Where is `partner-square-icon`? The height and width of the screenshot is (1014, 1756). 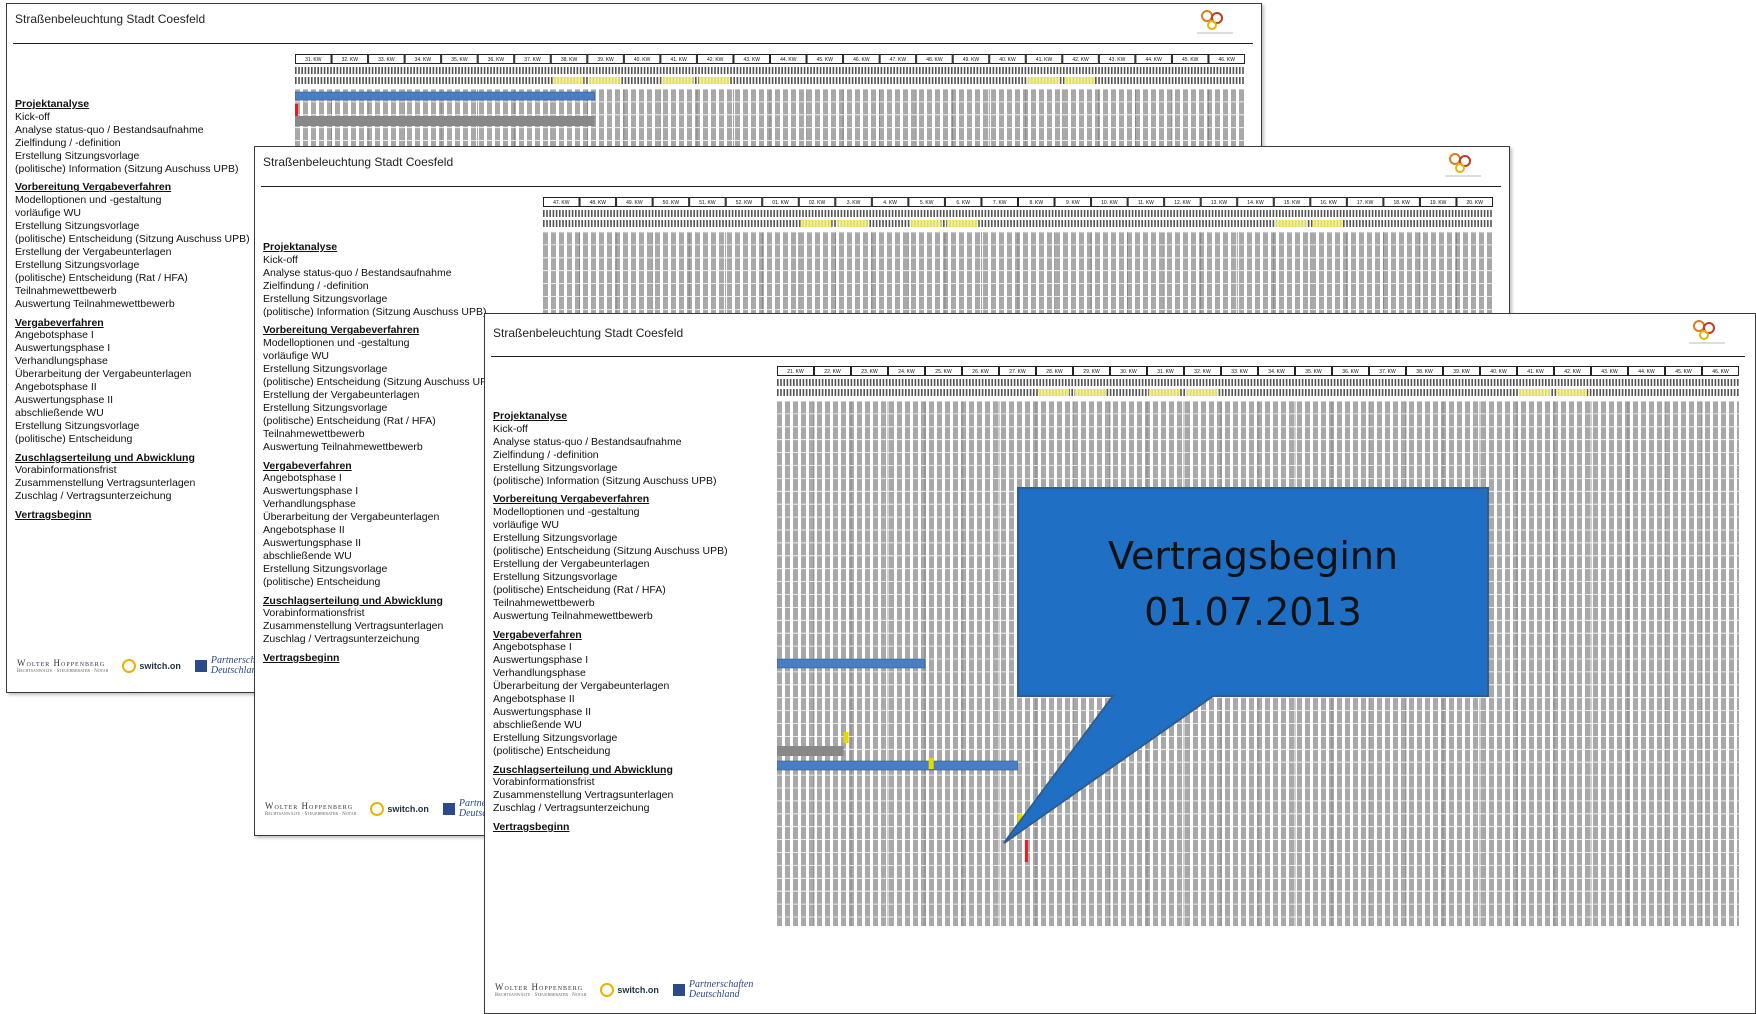 partner-square-icon is located at coordinates (448, 809).